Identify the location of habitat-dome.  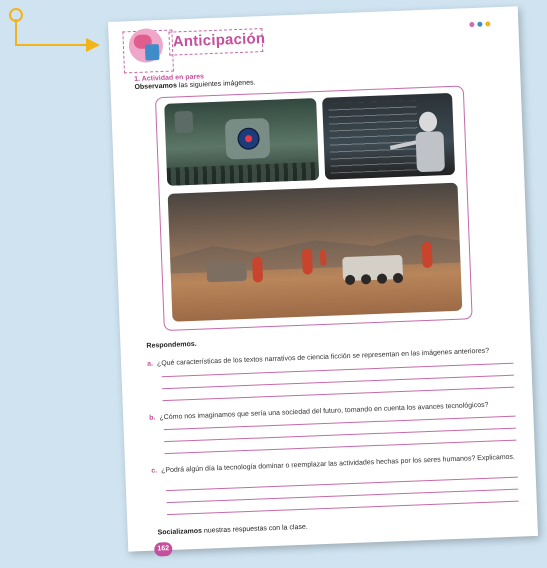
(227, 271).